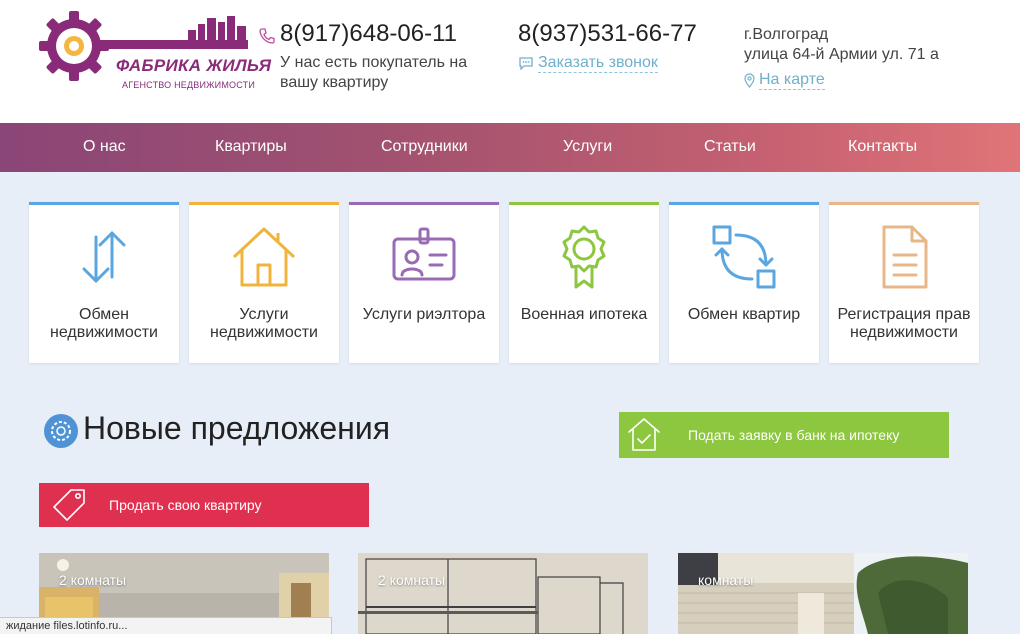 The width and height of the screenshot is (1020, 634). Describe the element at coordinates (584, 314) in the screenshot. I see `service-card-label: Военная ипотека` at that location.